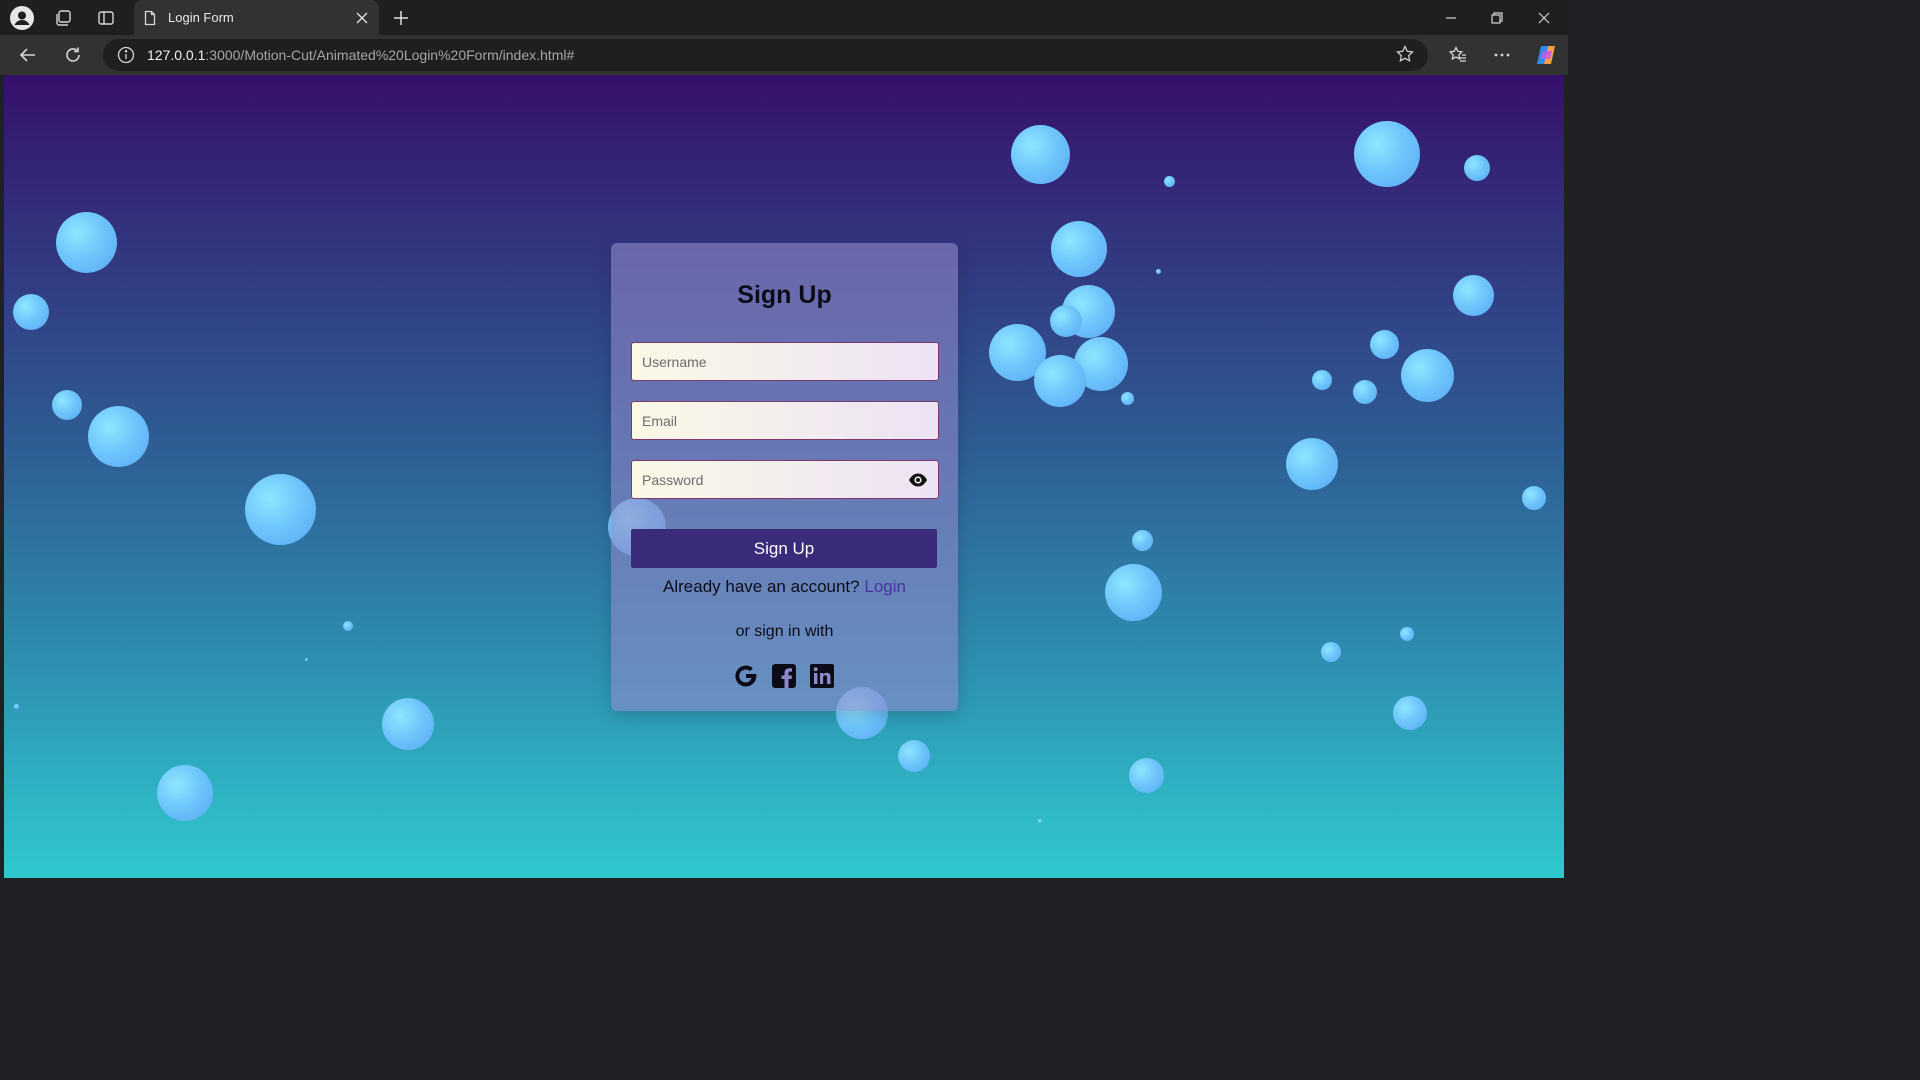 Image resolution: width=1920 pixels, height=1080 pixels. Describe the element at coordinates (918, 480) in the screenshot. I see `show-password-eye-icon` at that location.